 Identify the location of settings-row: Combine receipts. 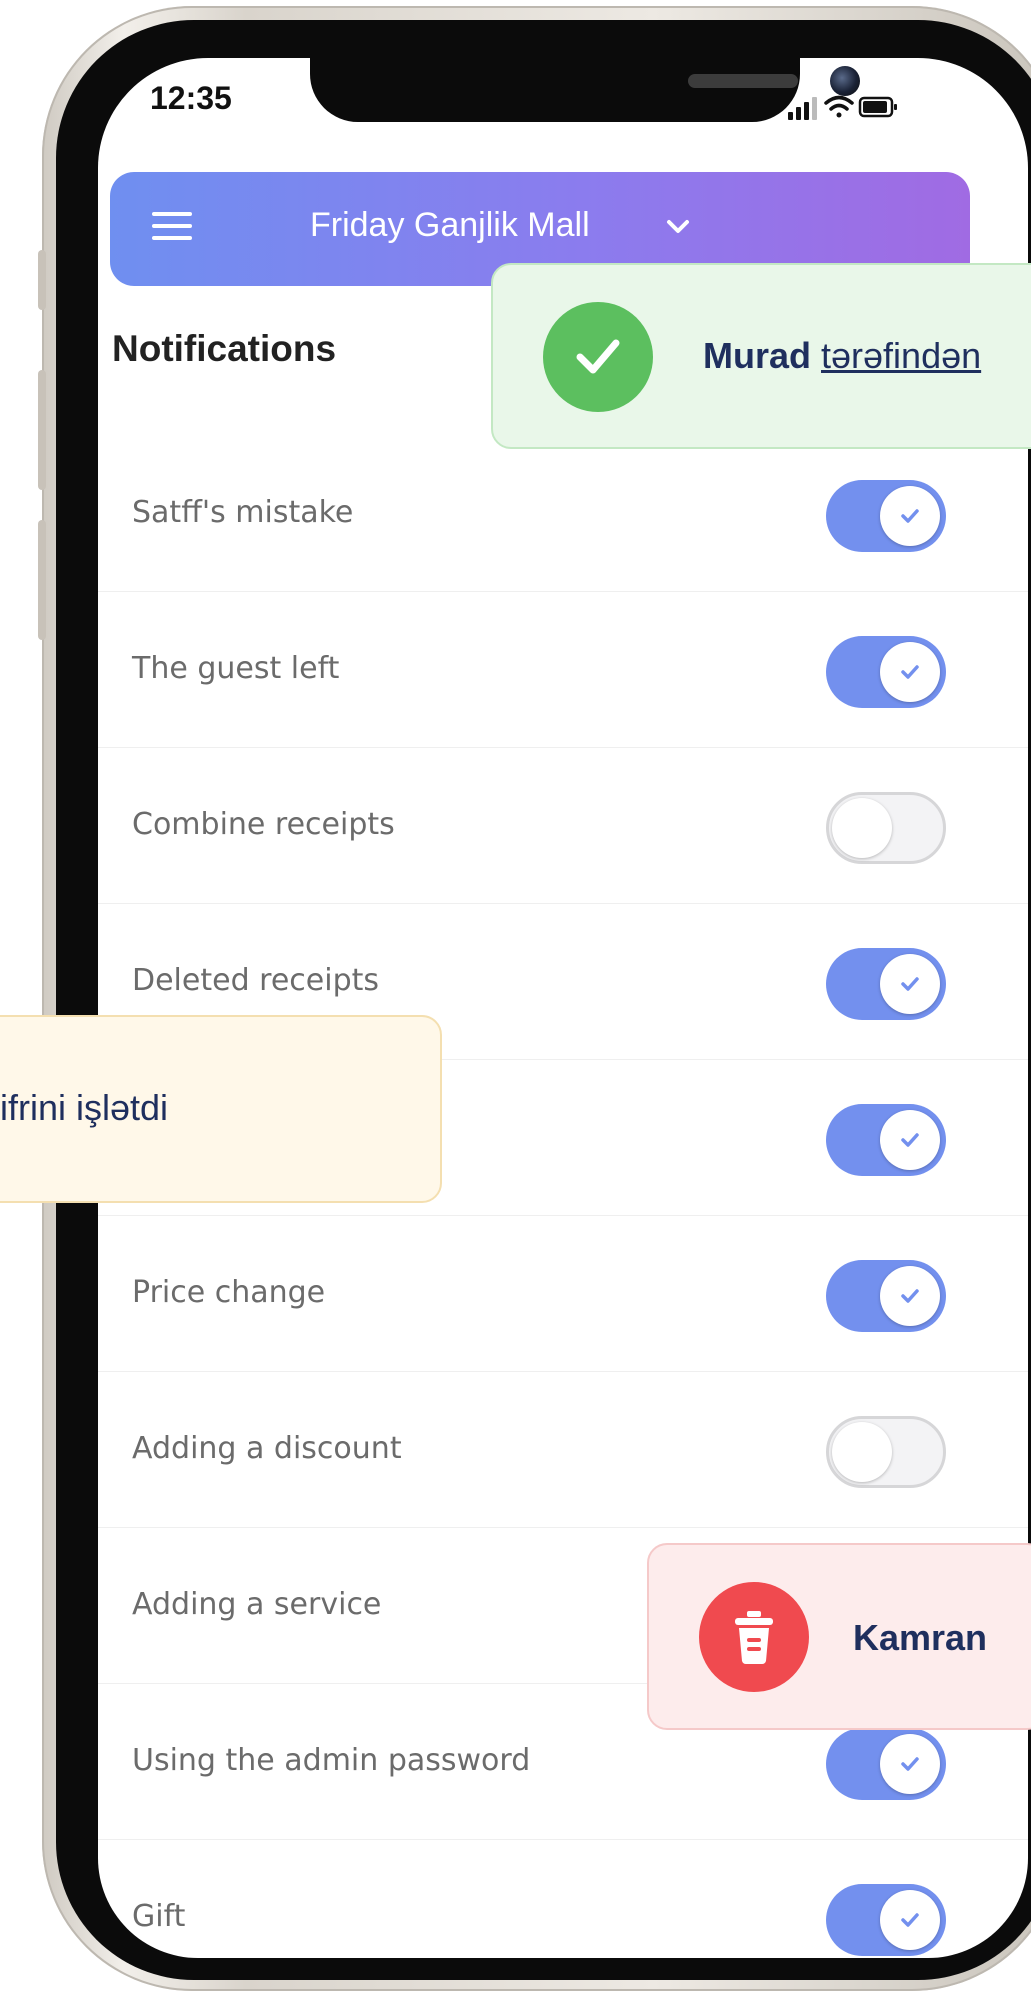
(563, 826).